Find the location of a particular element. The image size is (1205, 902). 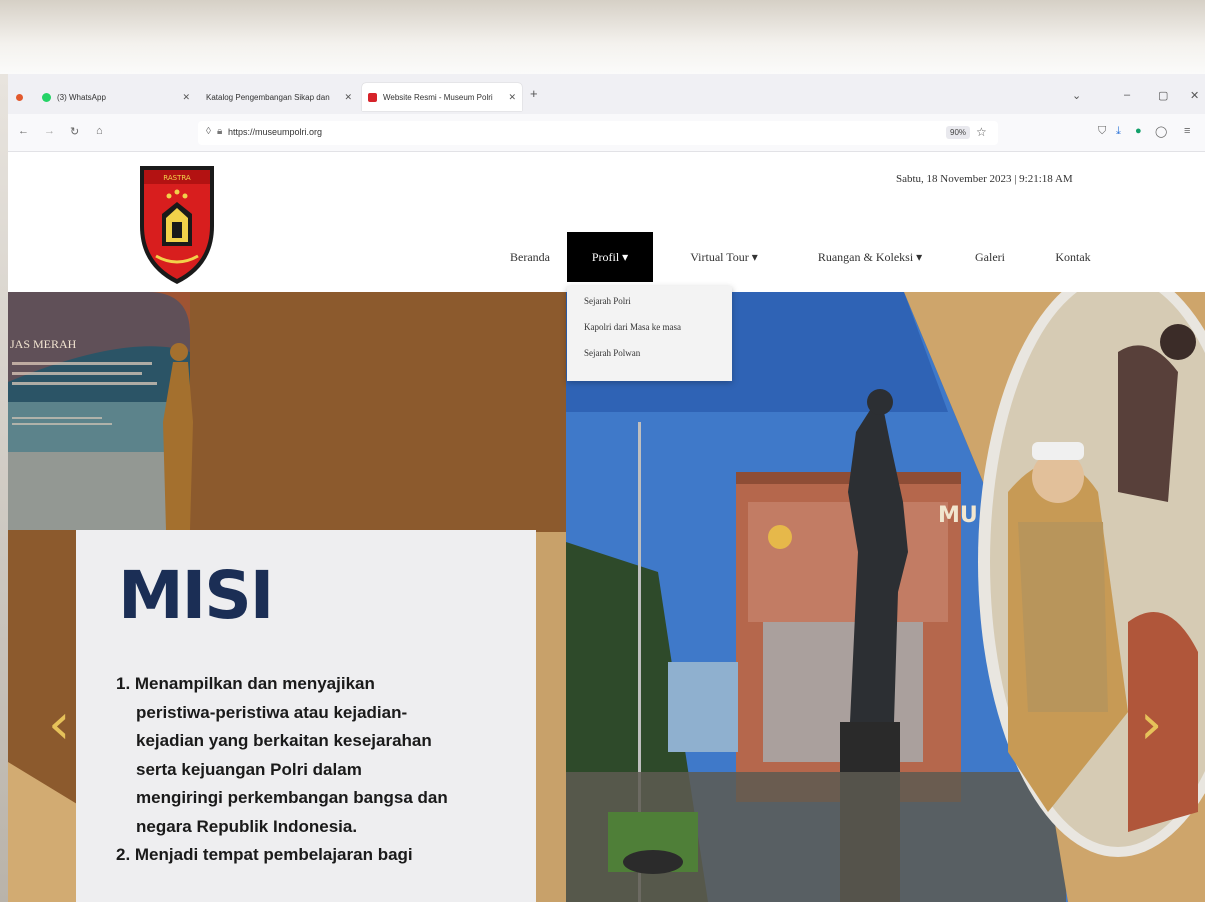

forward-icon: → is located at coordinates (49, 131).